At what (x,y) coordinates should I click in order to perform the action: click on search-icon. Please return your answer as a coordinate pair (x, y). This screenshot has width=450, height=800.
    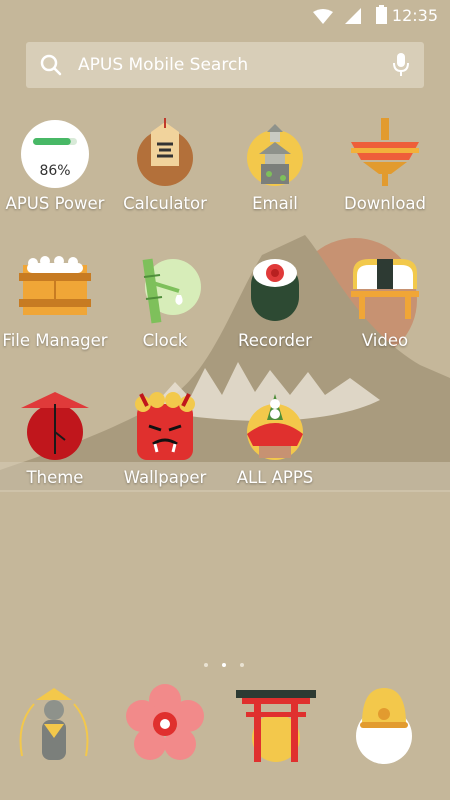
    Looking at the image, I should click on (51, 65).